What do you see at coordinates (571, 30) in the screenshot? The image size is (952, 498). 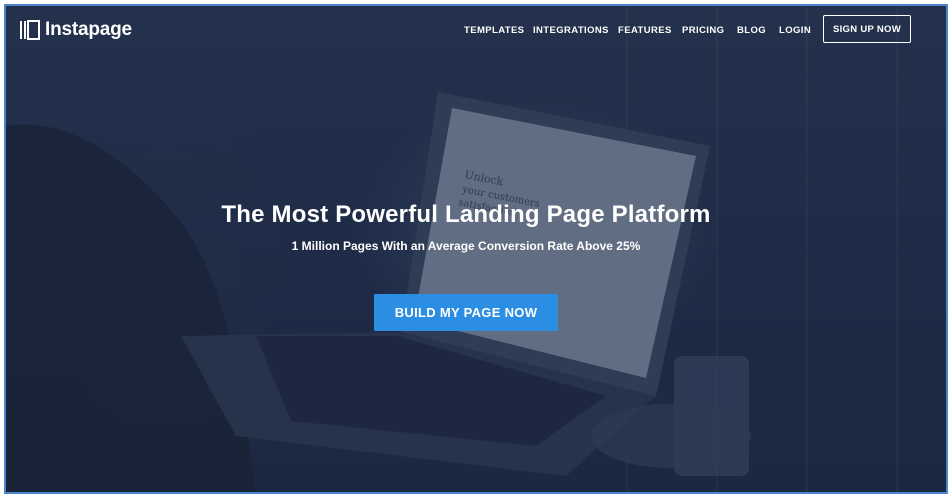 I see `nav-integrations: INTEGRATIONS` at bounding box center [571, 30].